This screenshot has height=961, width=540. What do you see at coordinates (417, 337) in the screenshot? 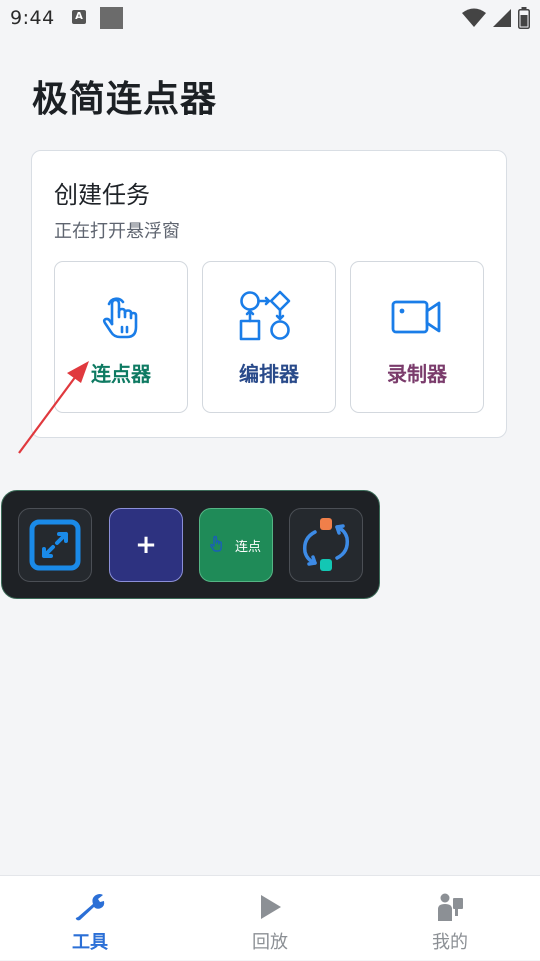
I see `recorder-tile: 录制器` at bounding box center [417, 337].